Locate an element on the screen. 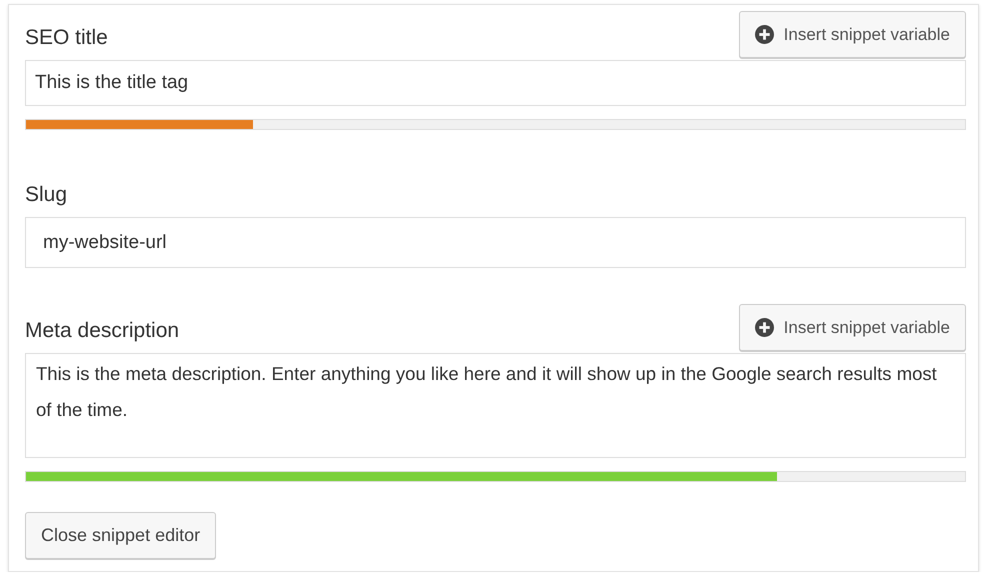 The height and width of the screenshot is (578, 985). text-field: my-website-url is located at coordinates (495, 242).